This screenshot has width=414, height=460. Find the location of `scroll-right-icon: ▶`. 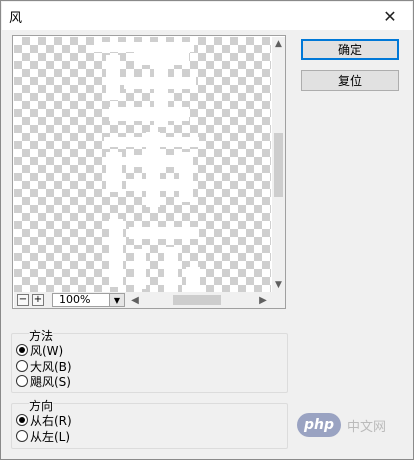

scroll-right-icon: ▶ is located at coordinates (263, 300).